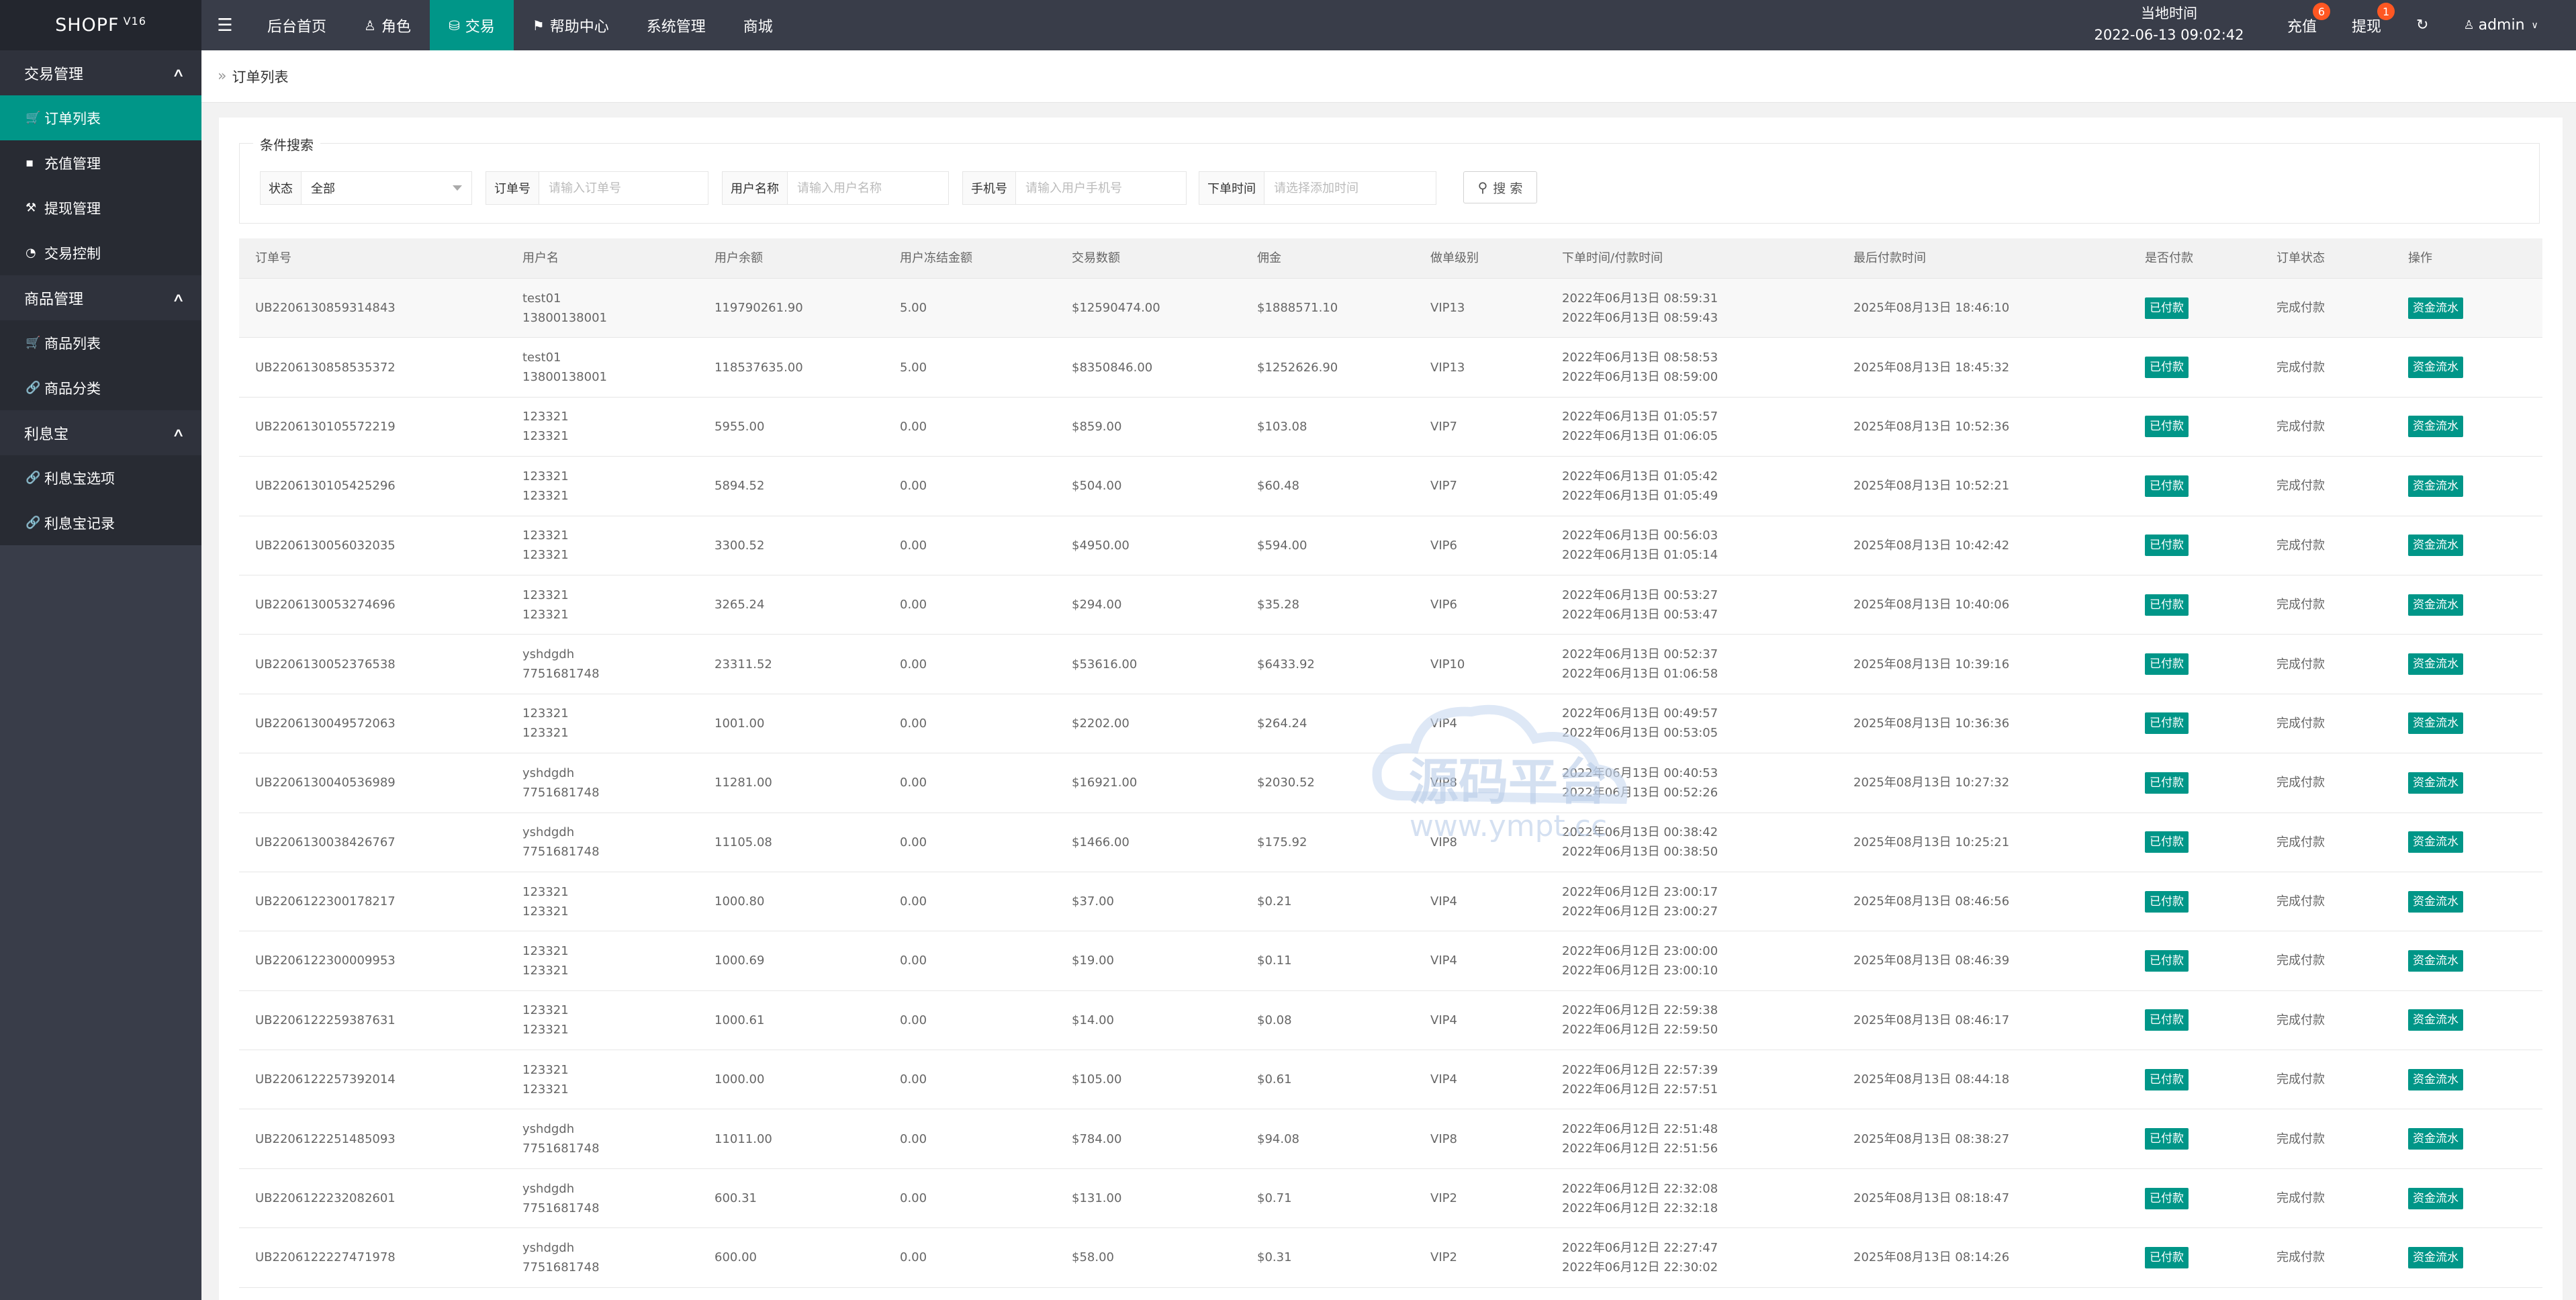 Image resolution: width=2576 pixels, height=1300 pixels. Describe the element at coordinates (970, 426) in the screenshot. I see `cell-frozen: 0.00` at that location.